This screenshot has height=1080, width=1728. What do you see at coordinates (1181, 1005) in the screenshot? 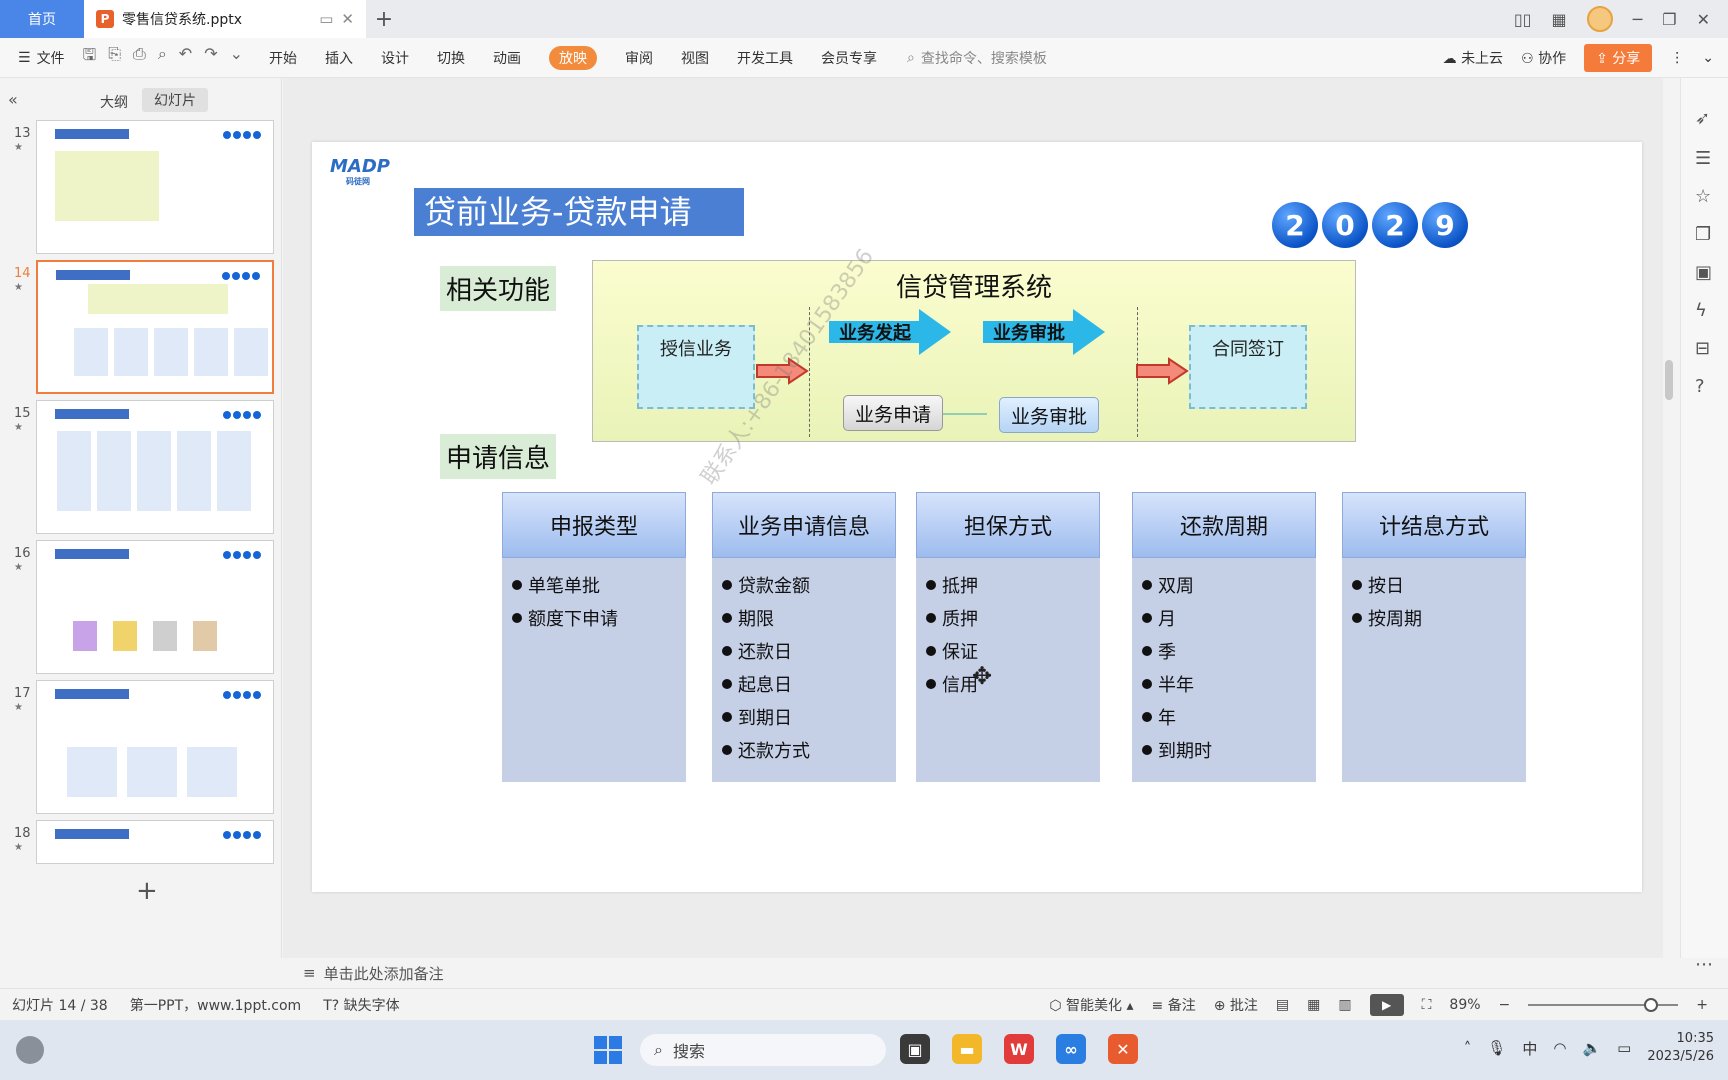
I see `notes-label: 备注` at bounding box center [1181, 1005].